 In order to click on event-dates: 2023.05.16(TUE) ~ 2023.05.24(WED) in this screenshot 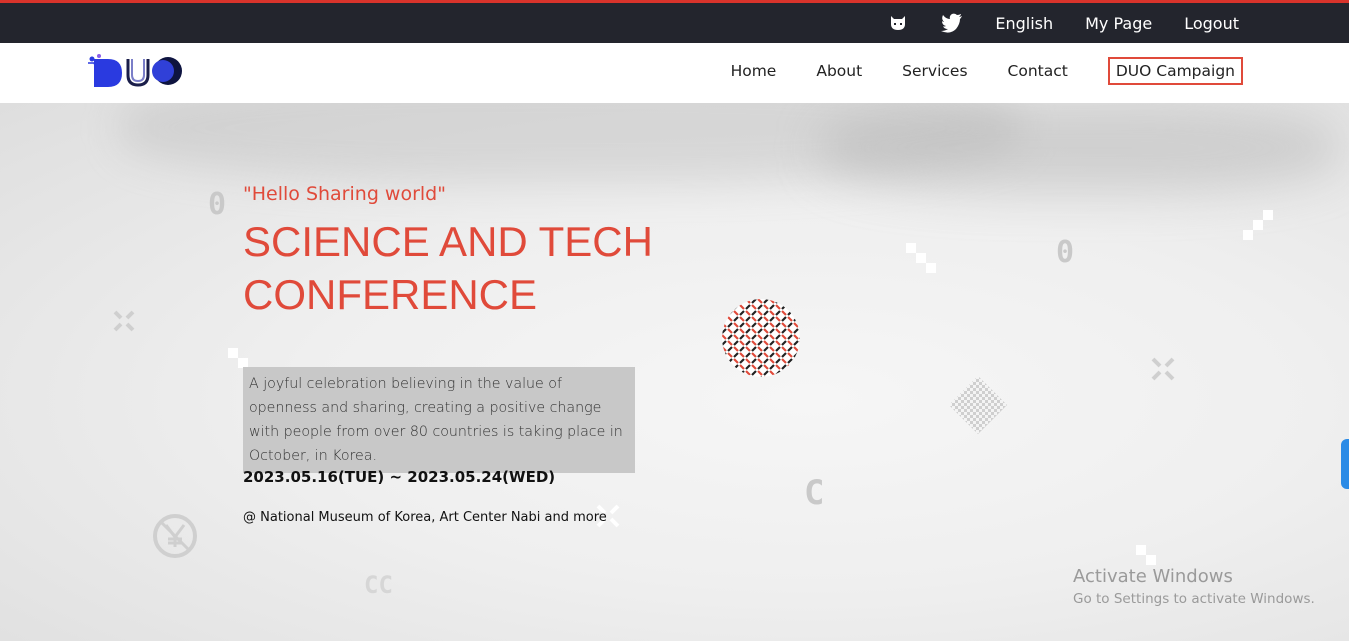, I will do `click(399, 477)`.